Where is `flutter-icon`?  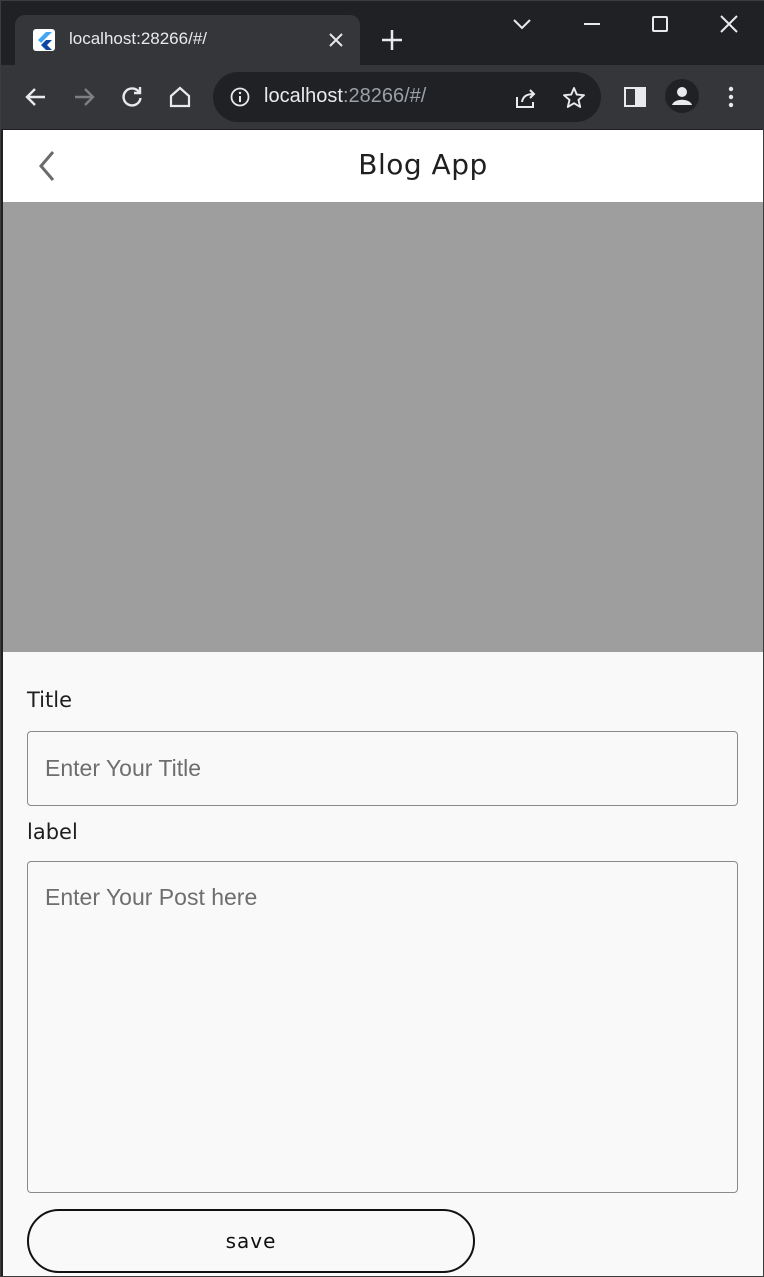
flutter-icon is located at coordinates (44, 40).